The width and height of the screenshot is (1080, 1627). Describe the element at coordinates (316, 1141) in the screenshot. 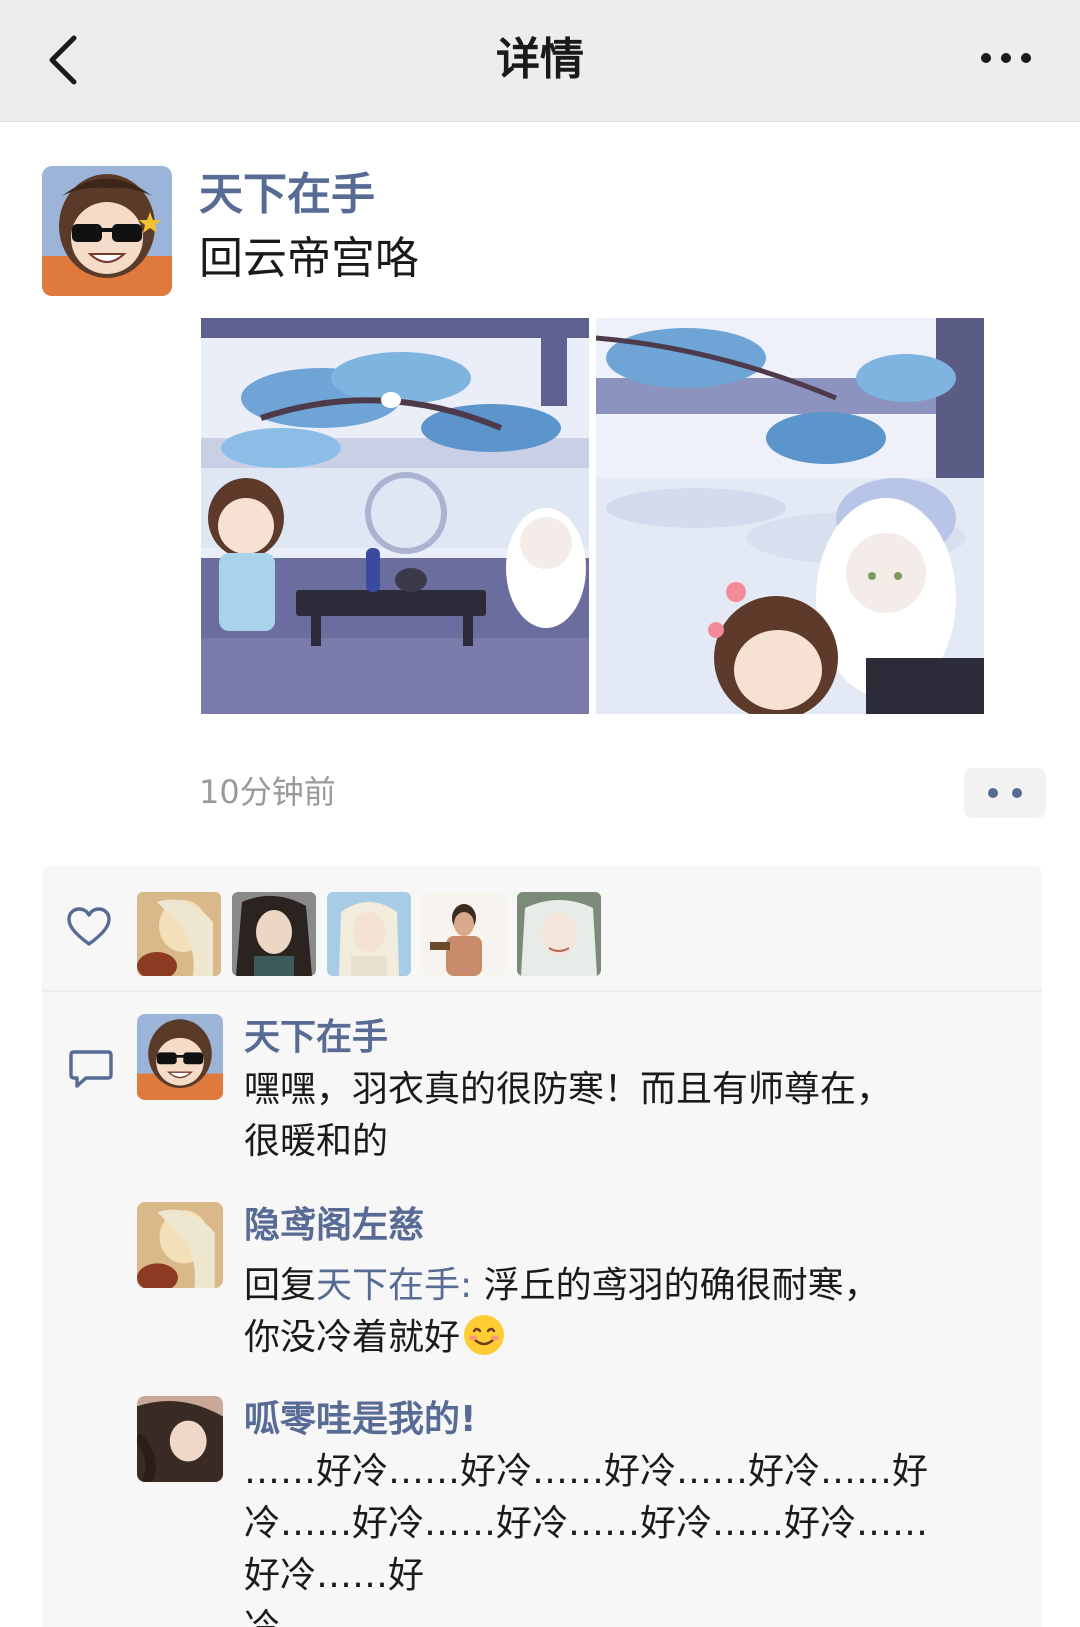

I see `comment-text-line: 很暖和的` at that location.